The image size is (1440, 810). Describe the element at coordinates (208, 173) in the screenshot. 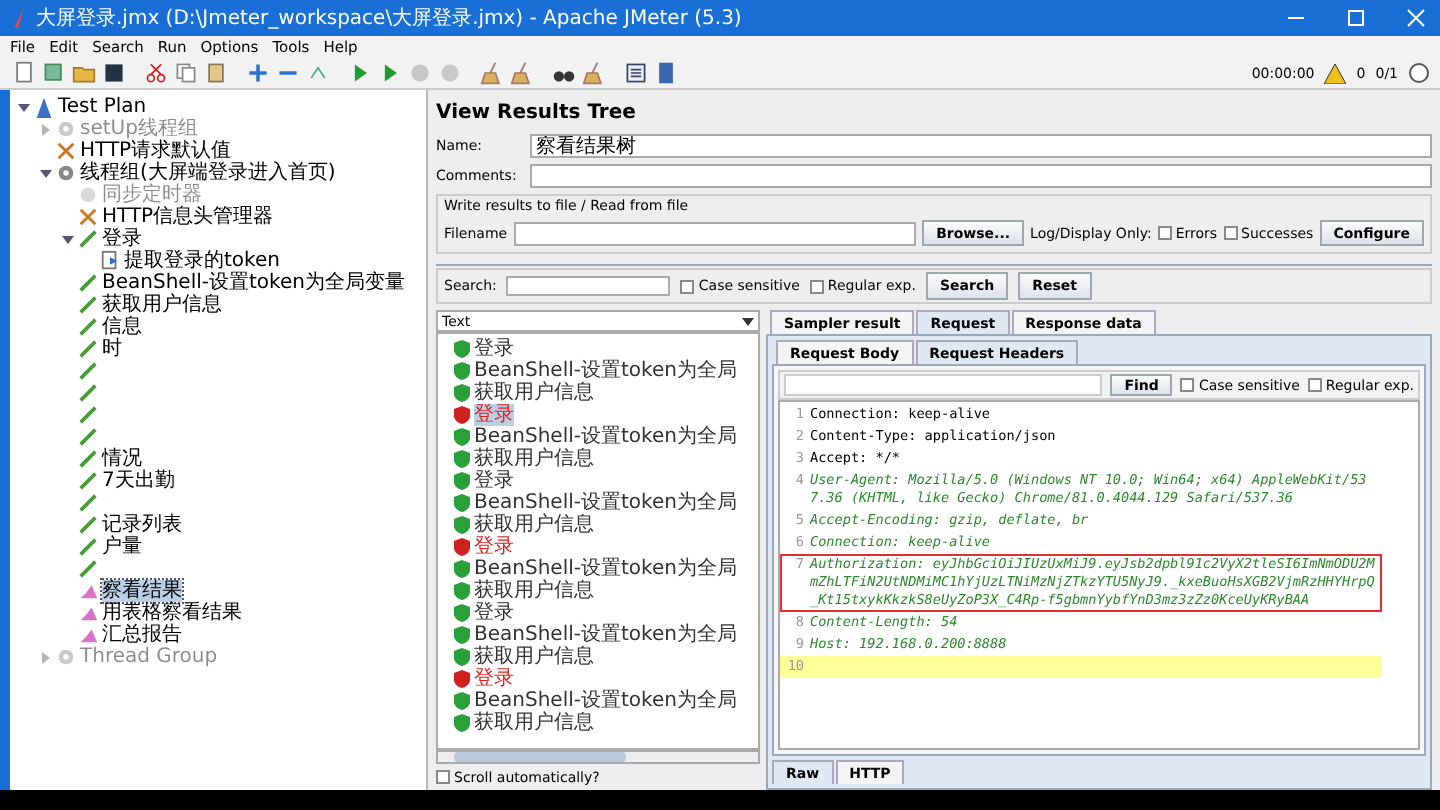

I see `tree-item: 线程组(大屏端登录进入首页)` at that location.